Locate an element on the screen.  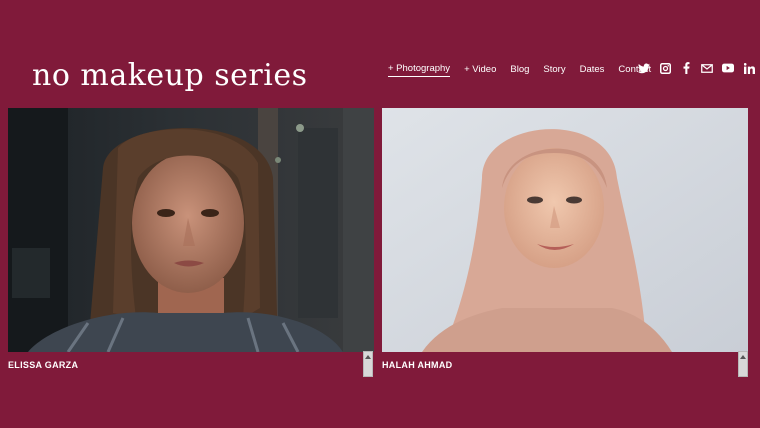
nav-video: + Video is located at coordinates (480, 70).